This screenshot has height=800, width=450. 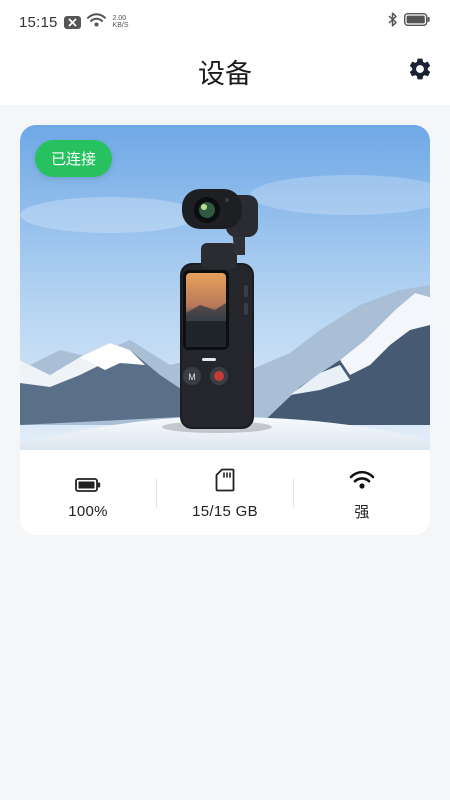 What do you see at coordinates (88, 511) in the screenshot?
I see `battery-value: 100%` at bounding box center [88, 511].